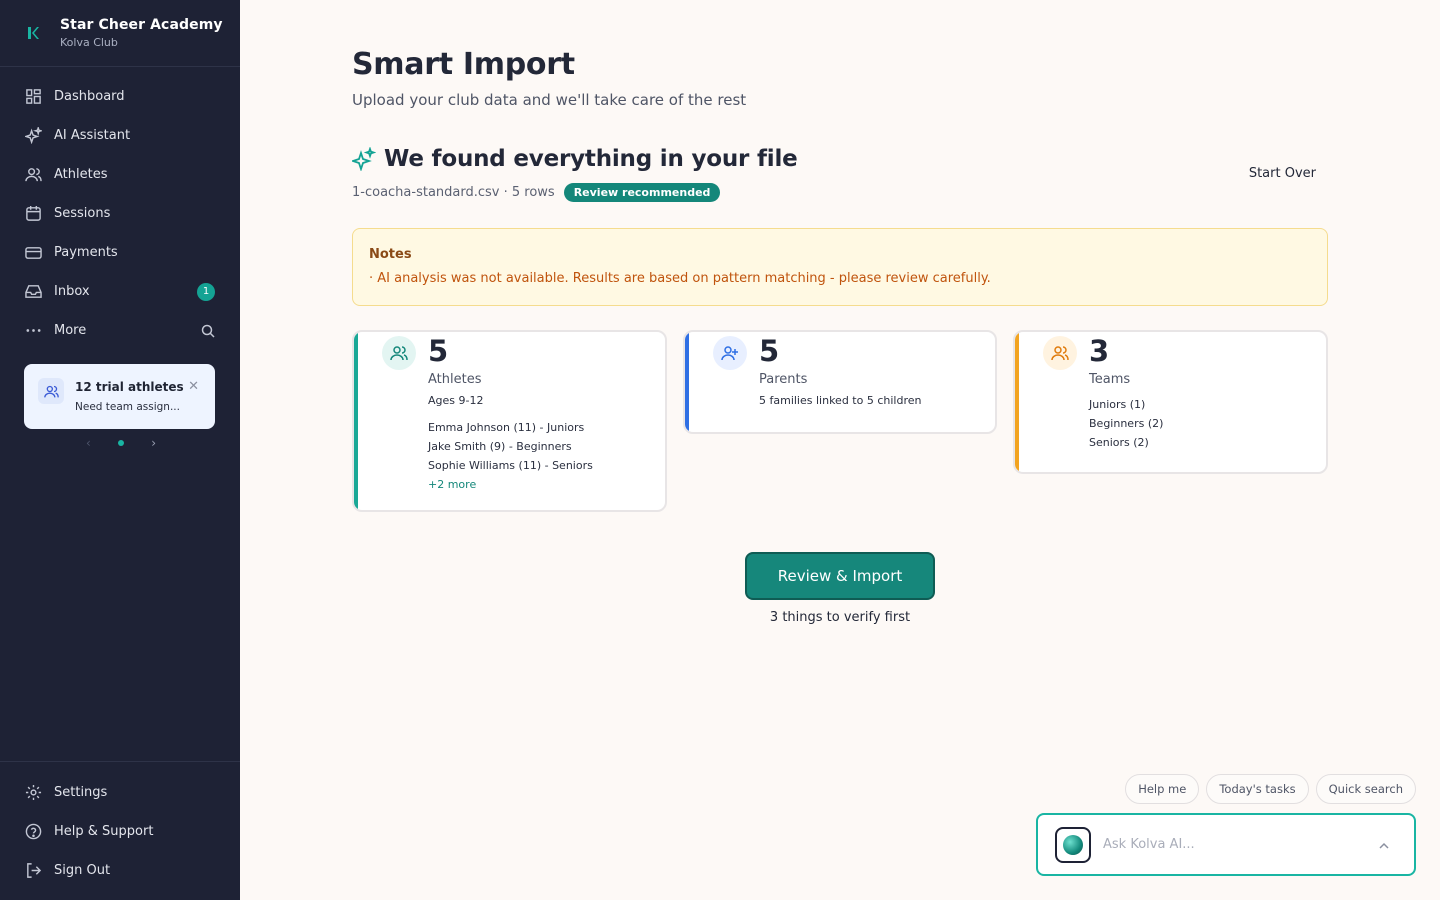  Describe the element at coordinates (591, 159) in the screenshot. I see `result-title: We found everything in your file` at that location.